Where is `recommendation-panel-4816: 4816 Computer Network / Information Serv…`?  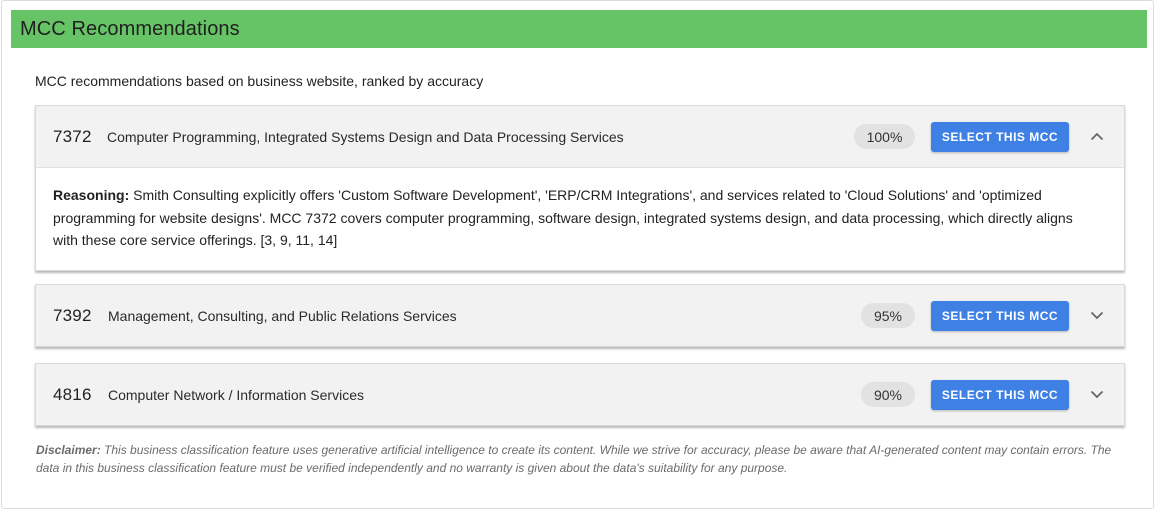 recommendation-panel-4816: 4816 Computer Network / Information Serv… is located at coordinates (580, 394).